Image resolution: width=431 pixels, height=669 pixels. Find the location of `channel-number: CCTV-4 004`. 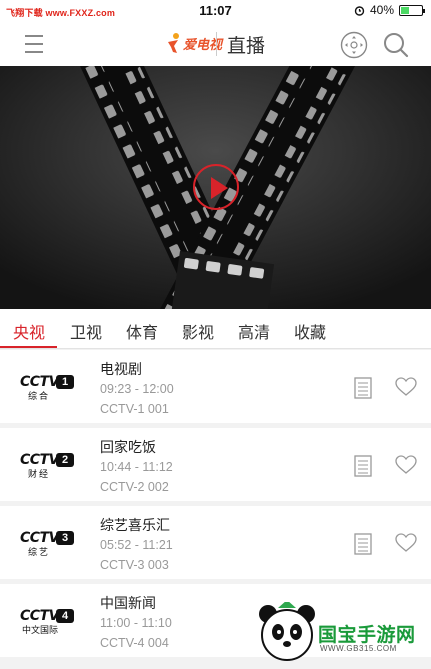

channel-number: CCTV-4 004 is located at coordinates (134, 643).